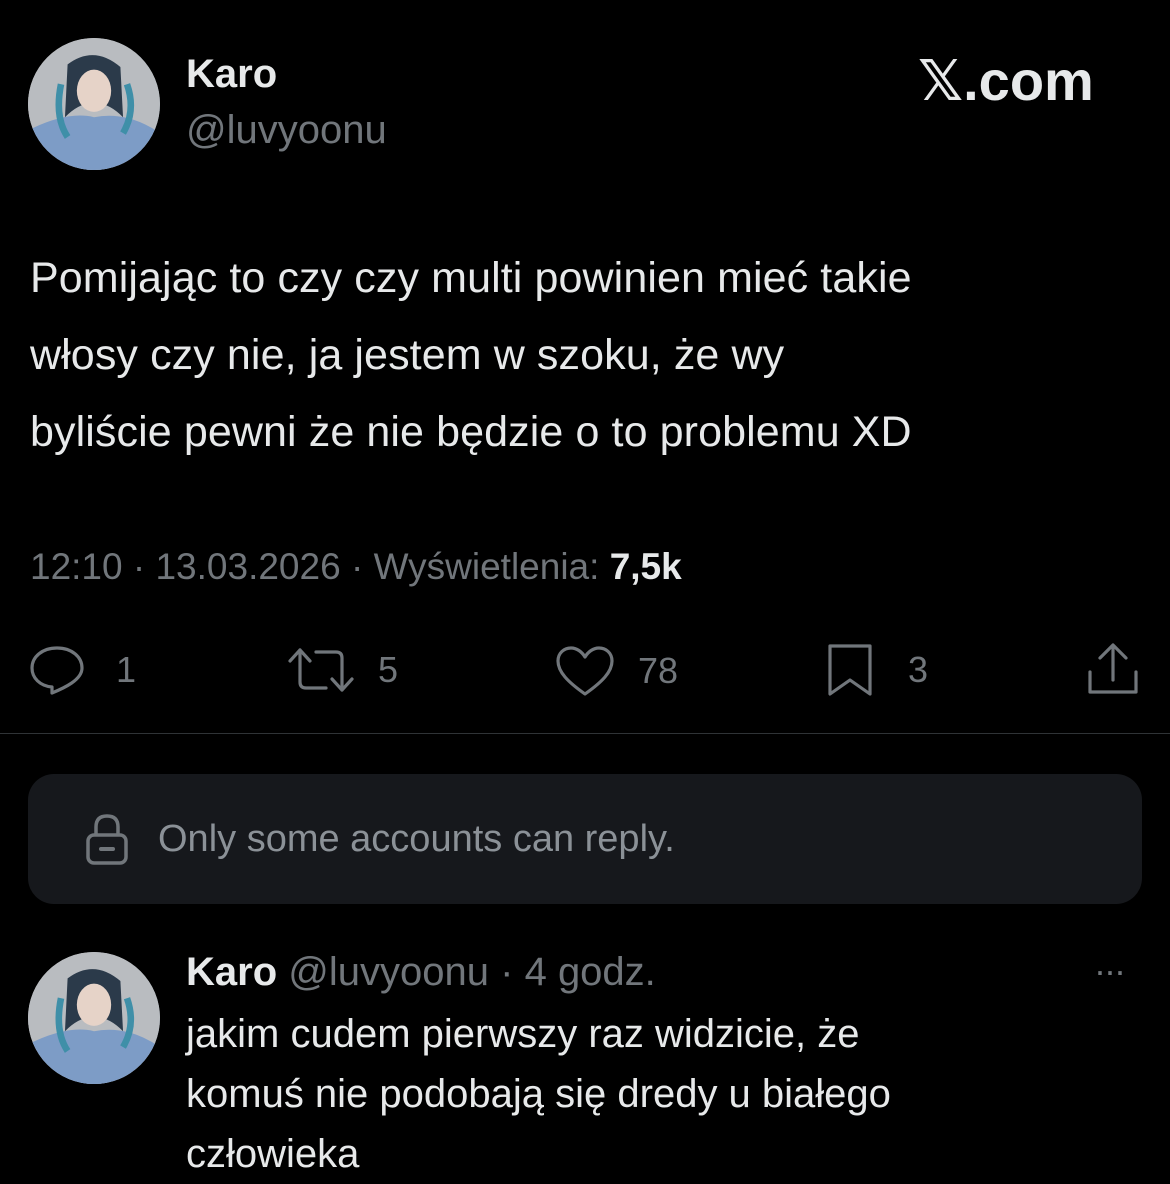 The width and height of the screenshot is (1170, 1184). What do you see at coordinates (658, 670) in the screenshot?
I see `like-count: 78` at bounding box center [658, 670].